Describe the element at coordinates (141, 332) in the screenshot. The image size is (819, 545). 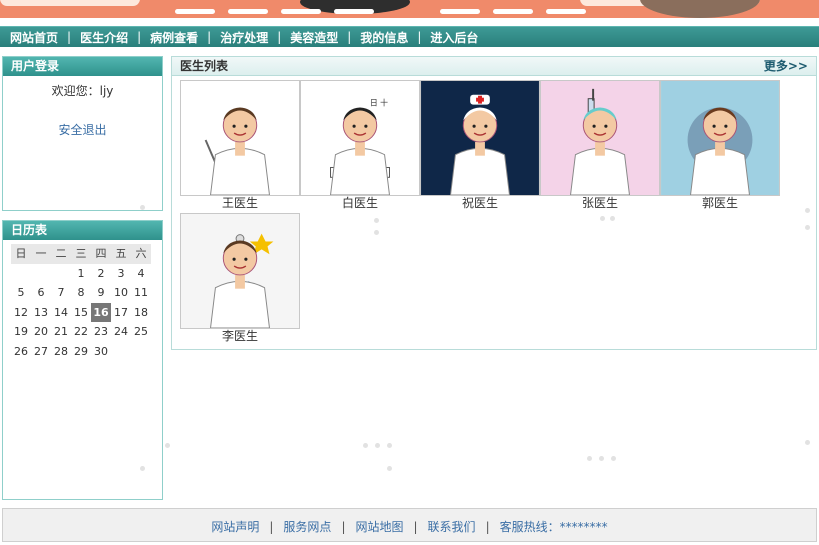
I see `calendar-day: 25` at that location.